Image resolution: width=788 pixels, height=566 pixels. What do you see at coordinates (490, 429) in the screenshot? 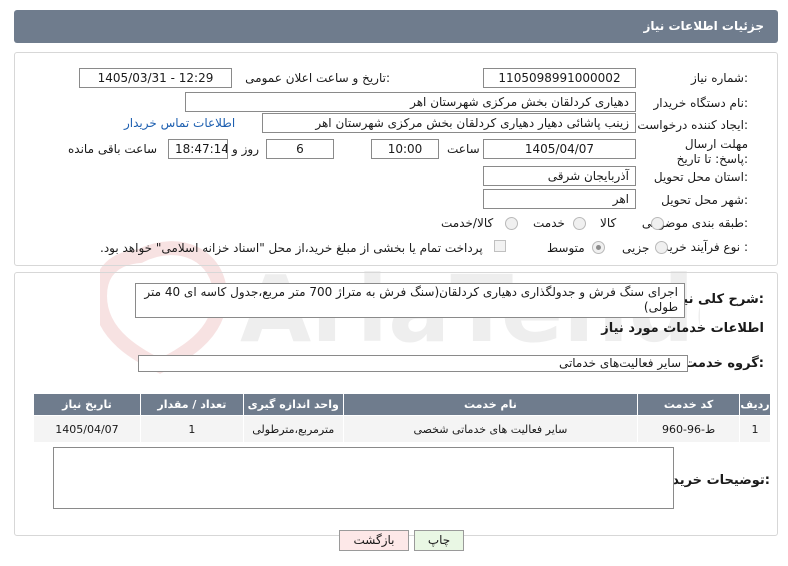
I see `cell-service-name: سایر فعالیت های خدماتی شخصی` at bounding box center [490, 429].